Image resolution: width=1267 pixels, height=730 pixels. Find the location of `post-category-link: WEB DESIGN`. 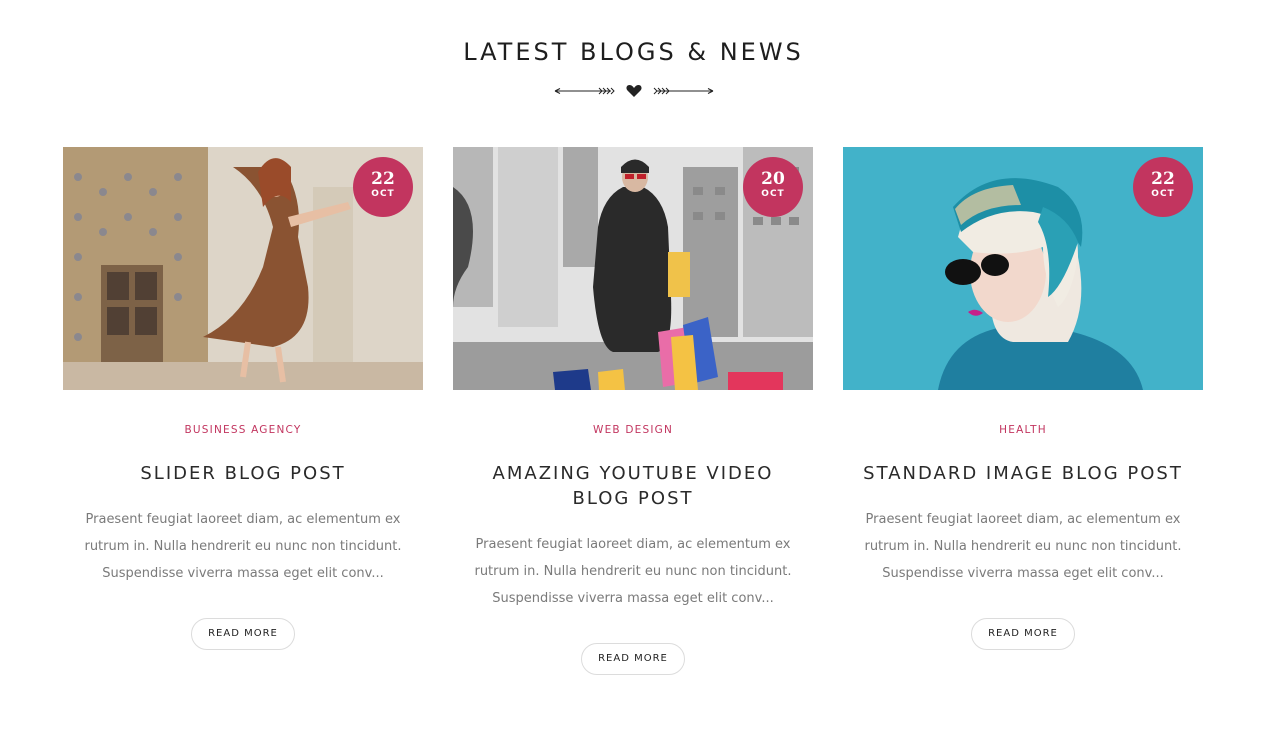

post-category-link: WEB DESIGN is located at coordinates (633, 430).